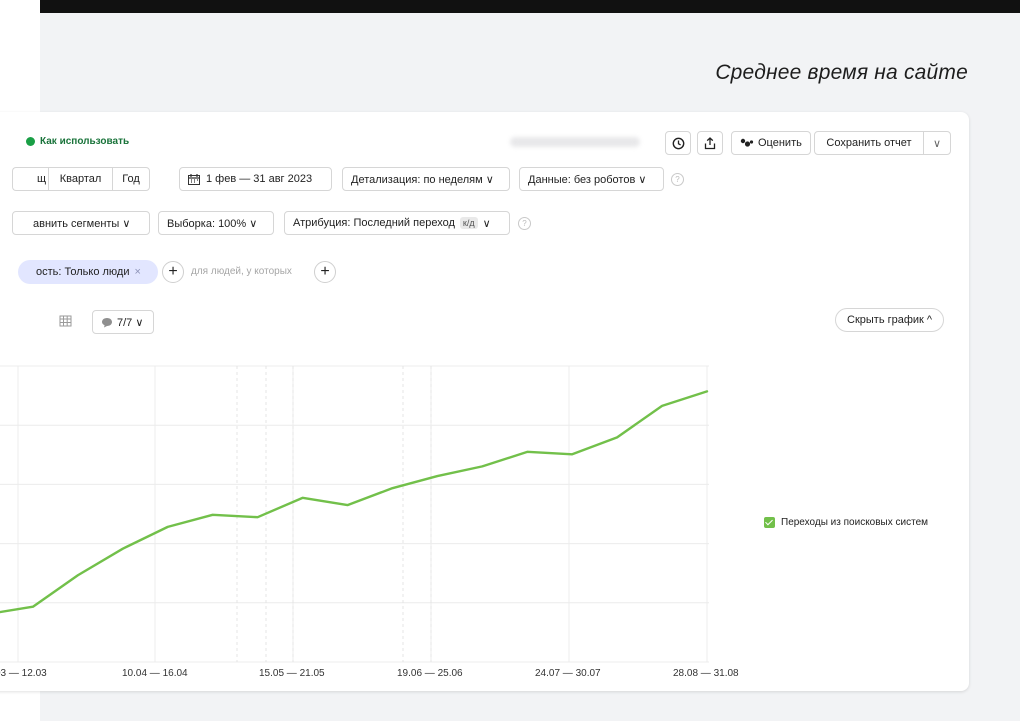 This screenshot has width=1020, height=721. Describe the element at coordinates (155, 673) in the screenshot. I see `x-tick-label: 10.04 — 16.04` at that location.